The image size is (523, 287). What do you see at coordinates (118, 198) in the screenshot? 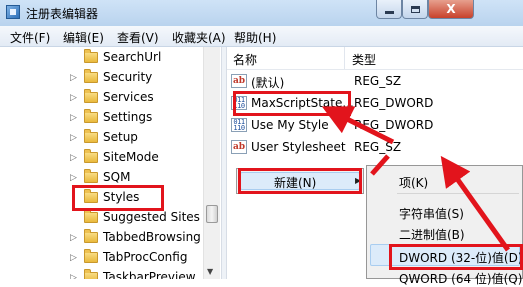
I see `highlight-box-styles` at bounding box center [118, 198].